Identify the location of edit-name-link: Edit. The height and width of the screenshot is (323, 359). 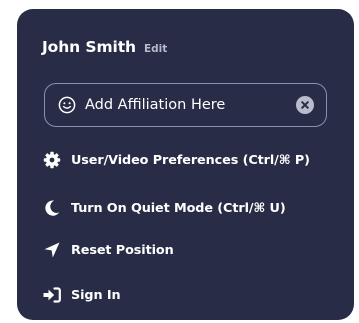
(155, 49).